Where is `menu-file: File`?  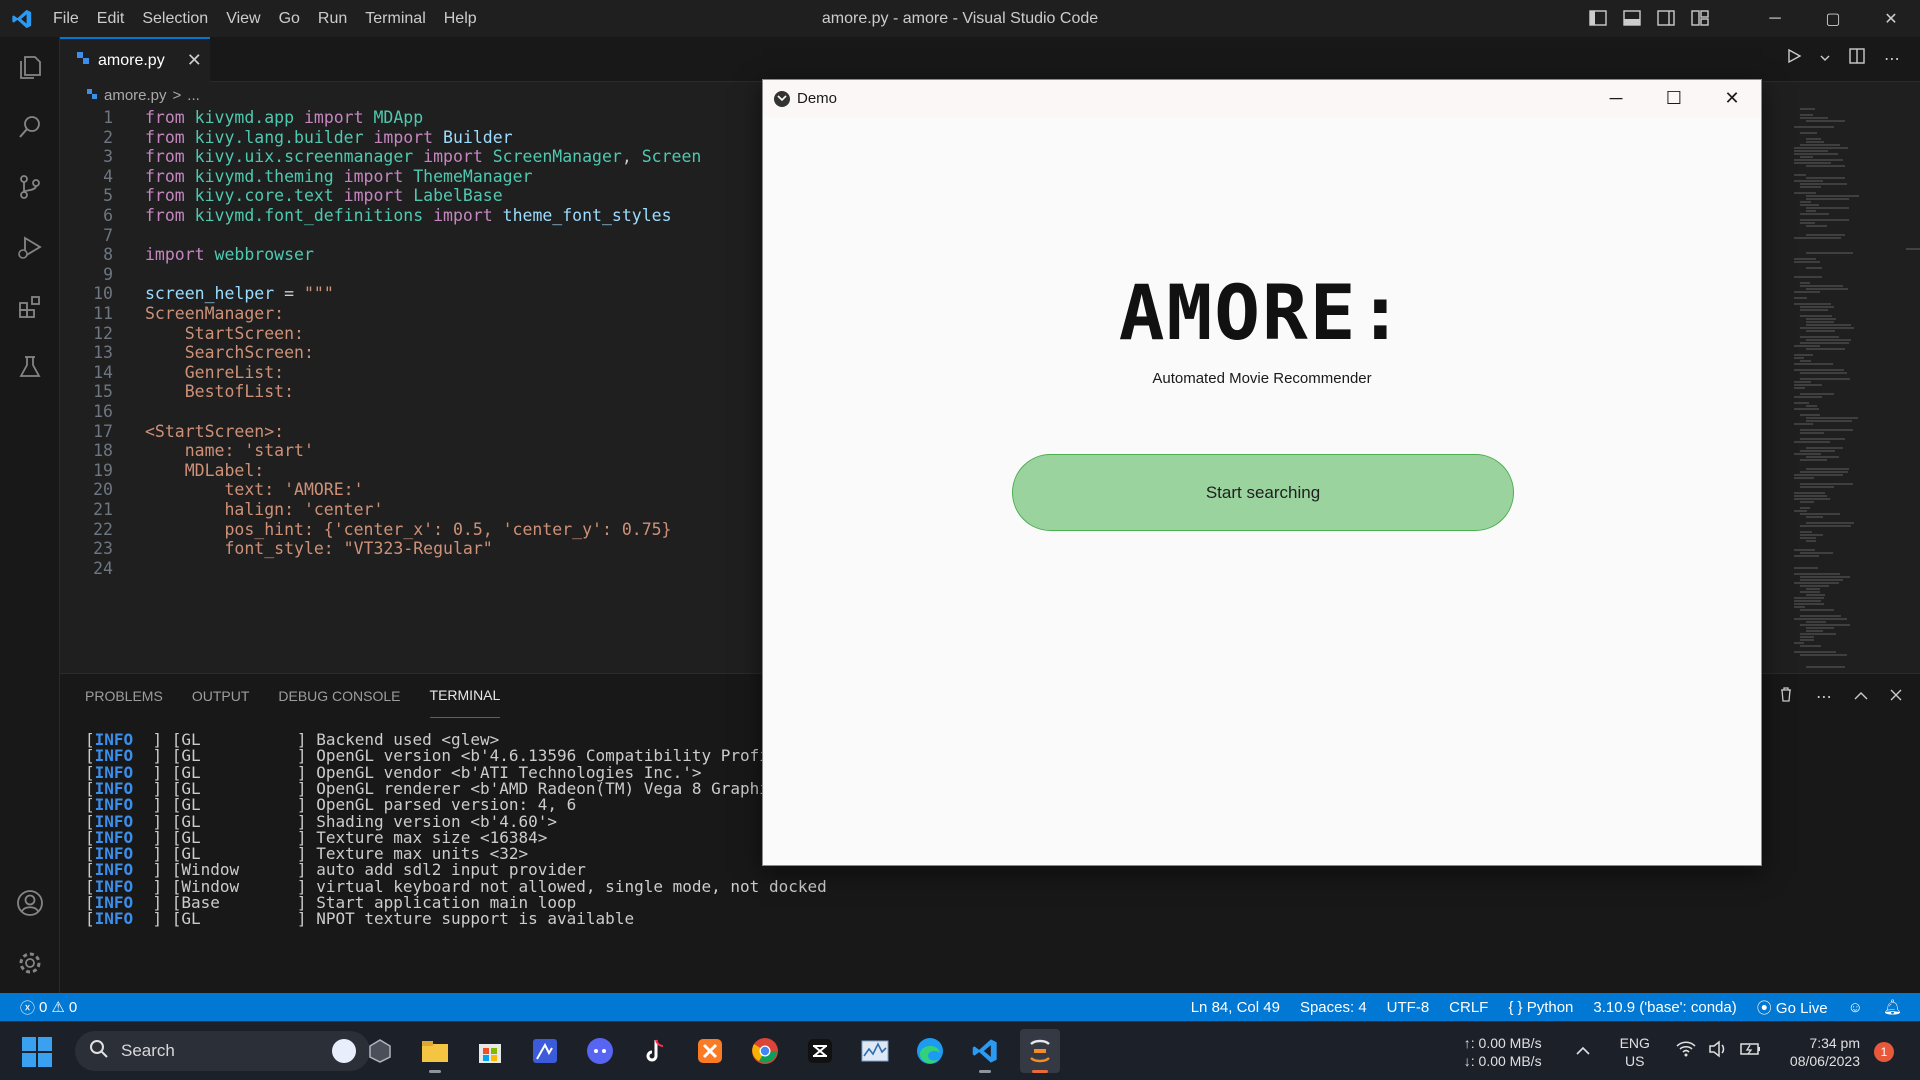
menu-file: File is located at coordinates (66, 18).